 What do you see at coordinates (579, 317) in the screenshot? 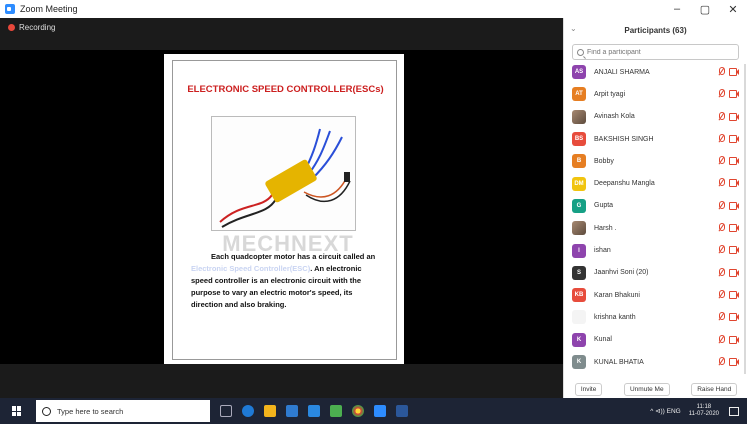
I see `avatar` at bounding box center [579, 317].